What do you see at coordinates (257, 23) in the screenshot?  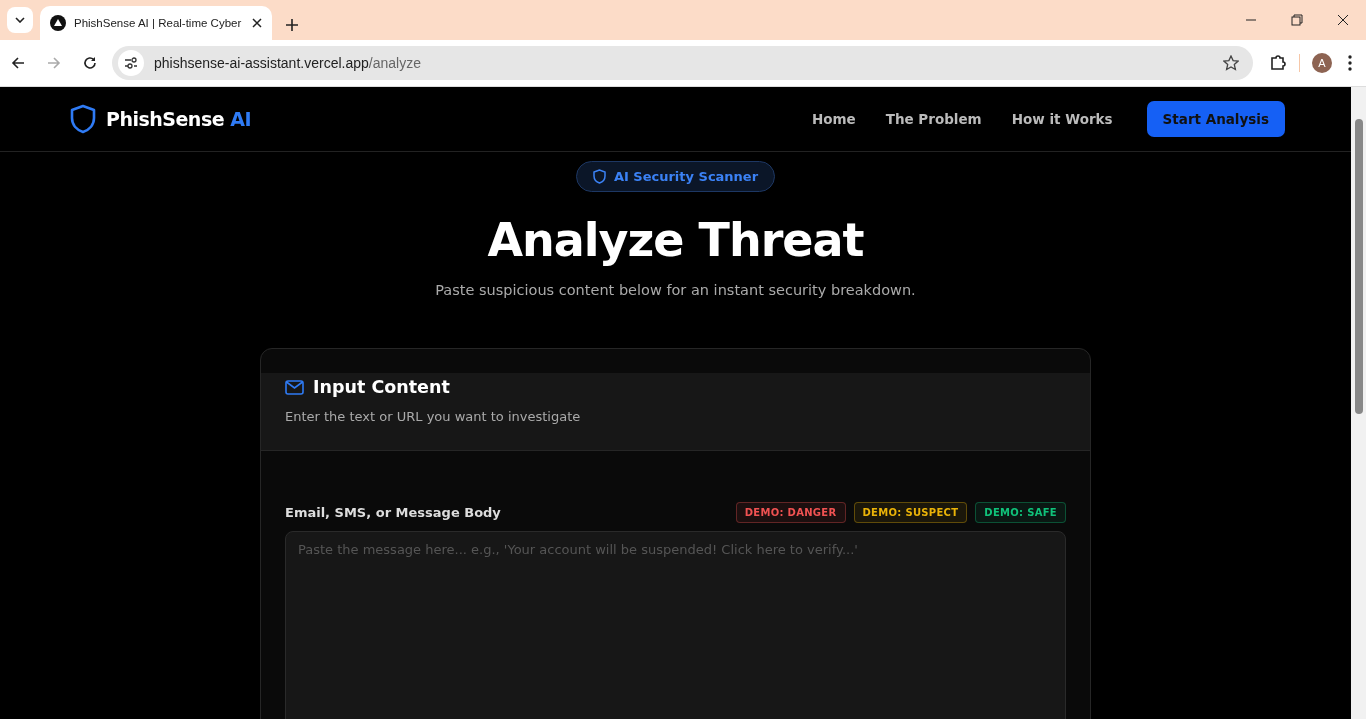 I see `close-icon` at bounding box center [257, 23].